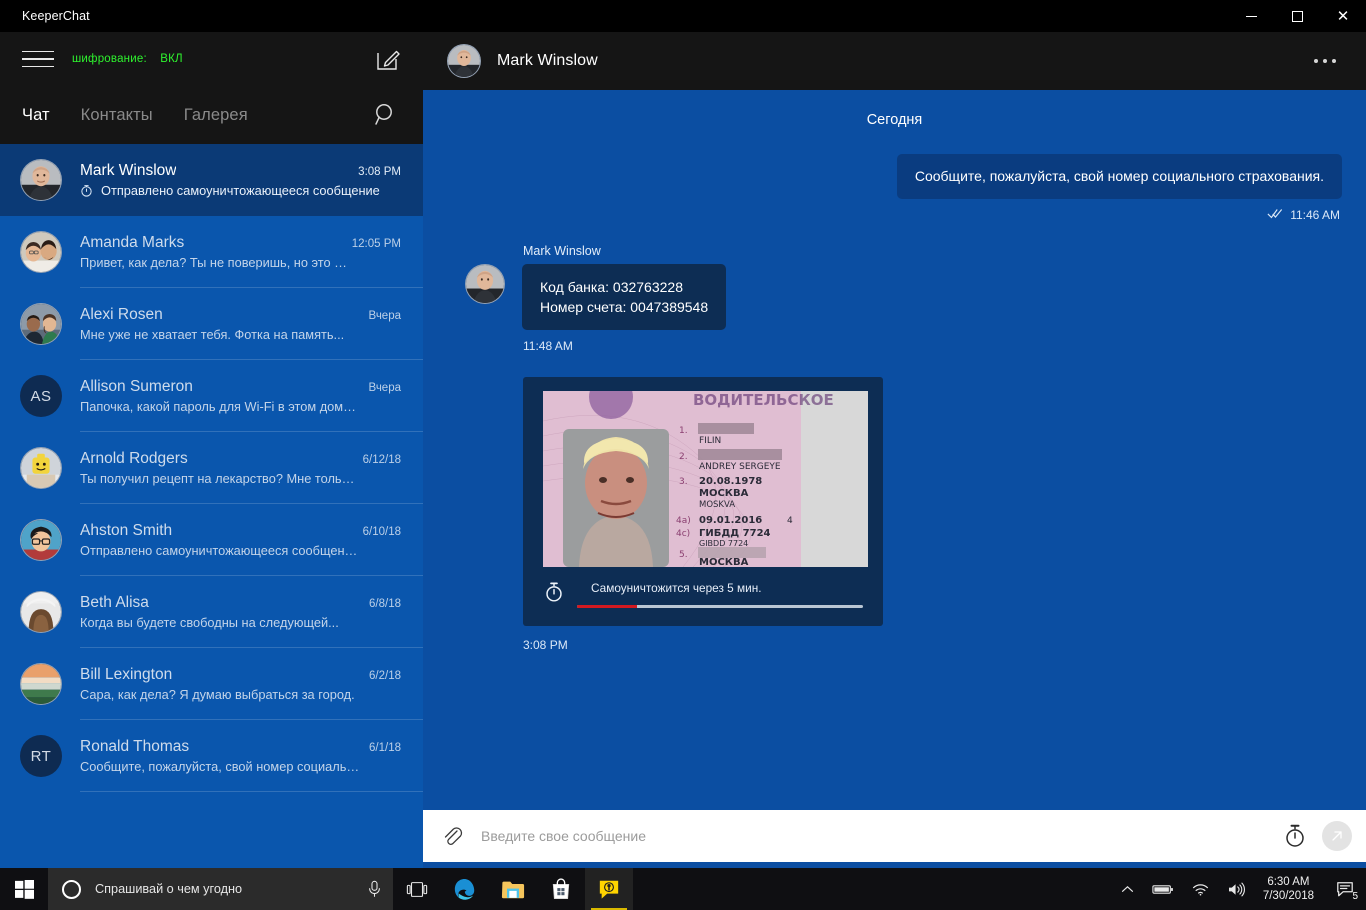 The height and width of the screenshot is (910, 1366). I want to click on maximize-button, so click(1297, 16).